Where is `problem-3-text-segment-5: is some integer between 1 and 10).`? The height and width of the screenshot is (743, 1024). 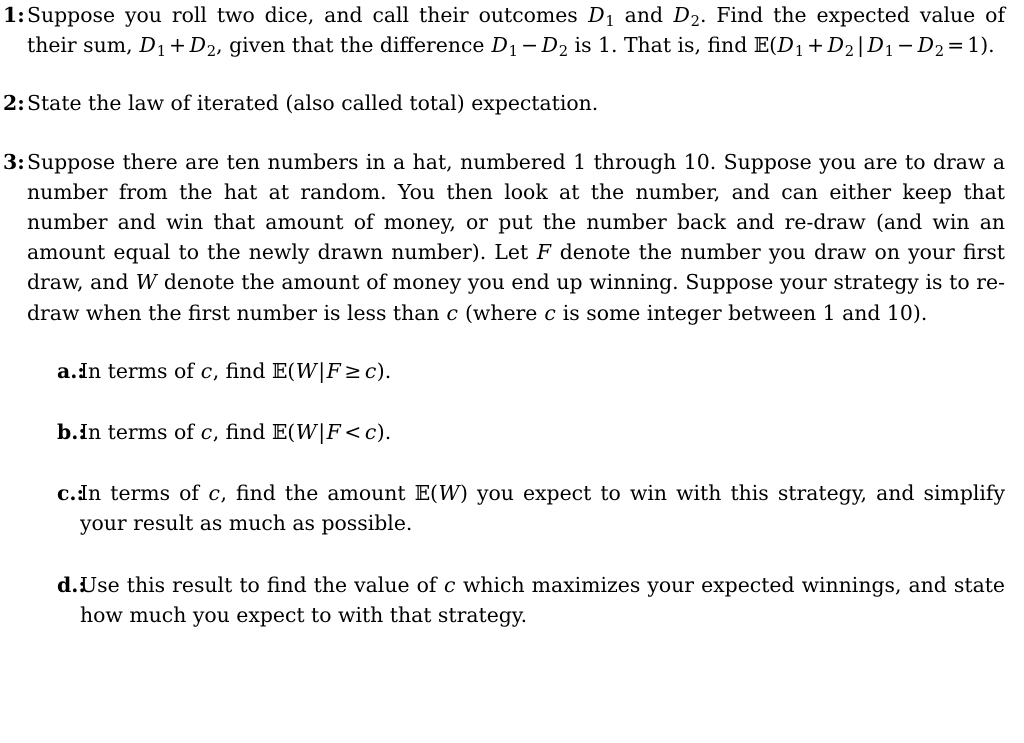 problem-3-text-segment-5: is some integer between 1 and 10). is located at coordinates (742, 312).